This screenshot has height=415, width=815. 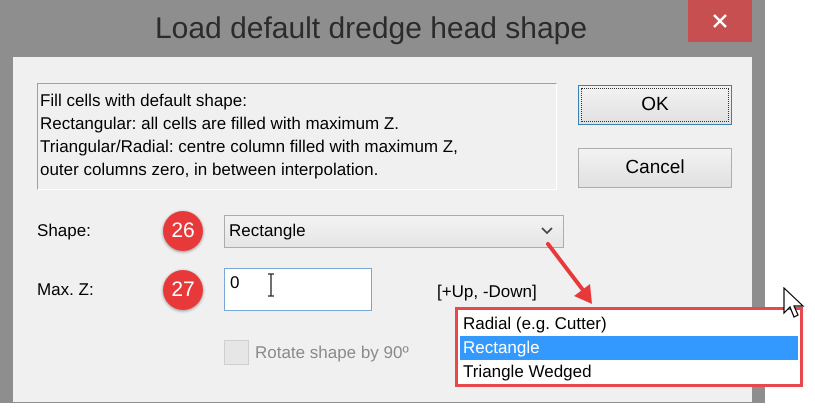 What do you see at coordinates (249, 147) in the screenshot?
I see `description-text: Triangular/Radial: centre column filled with maximum Z,` at bounding box center [249, 147].